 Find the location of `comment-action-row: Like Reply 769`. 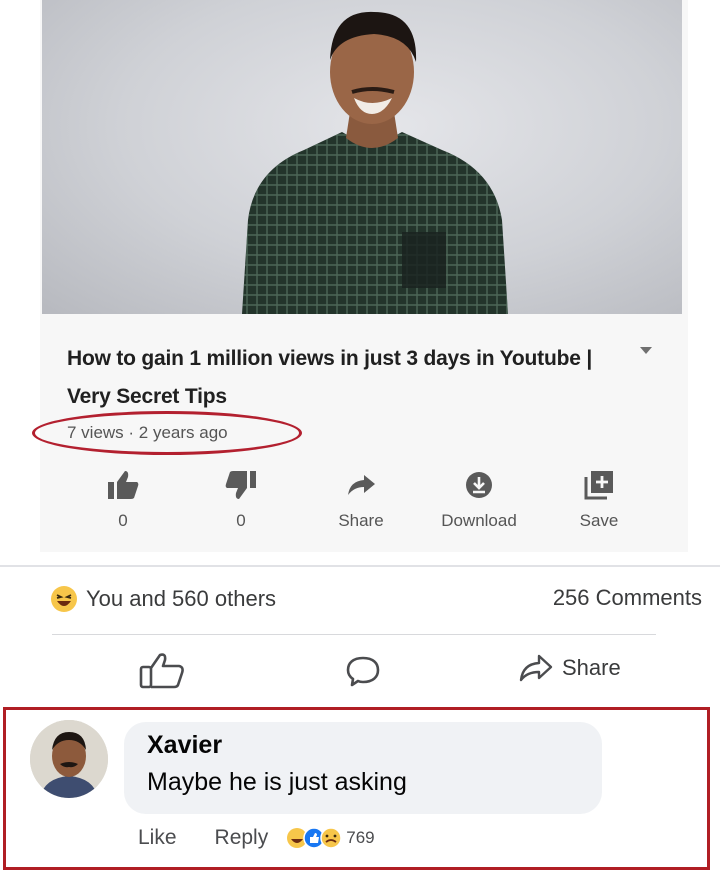

comment-action-row: Like Reply 769 is located at coordinates (256, 838).